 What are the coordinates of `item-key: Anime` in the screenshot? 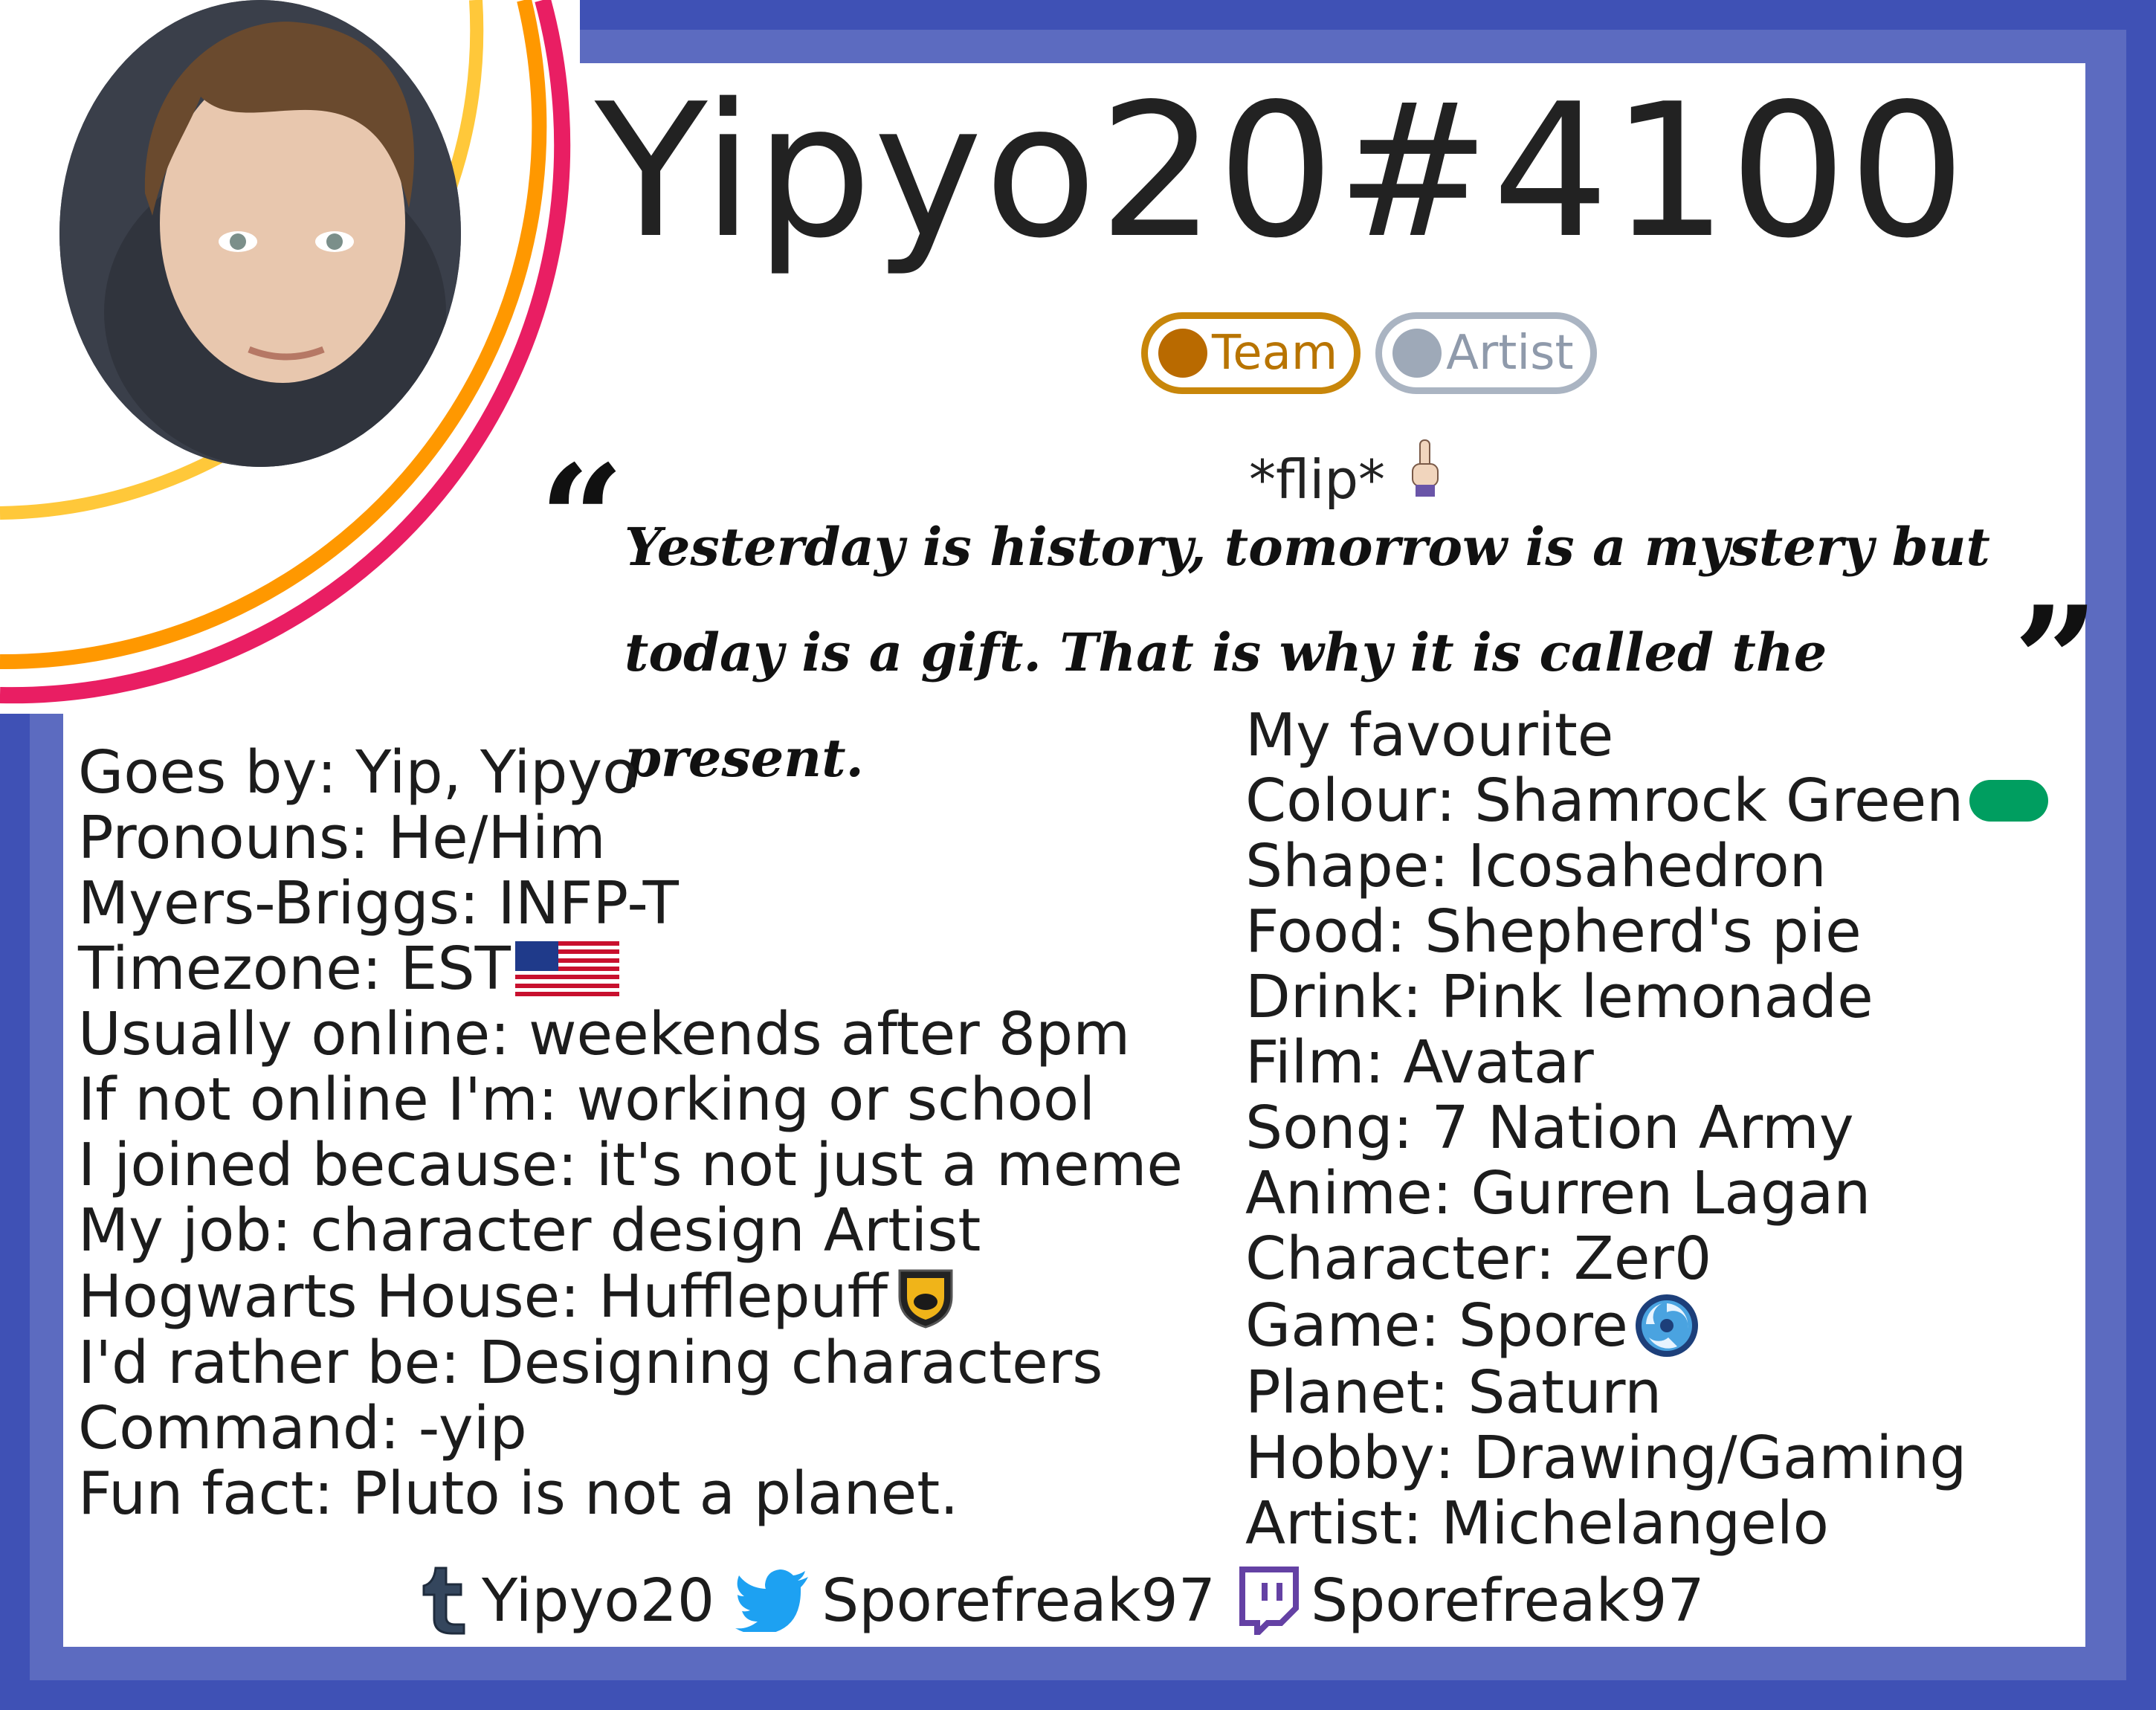 It's located at (1339, 1193).